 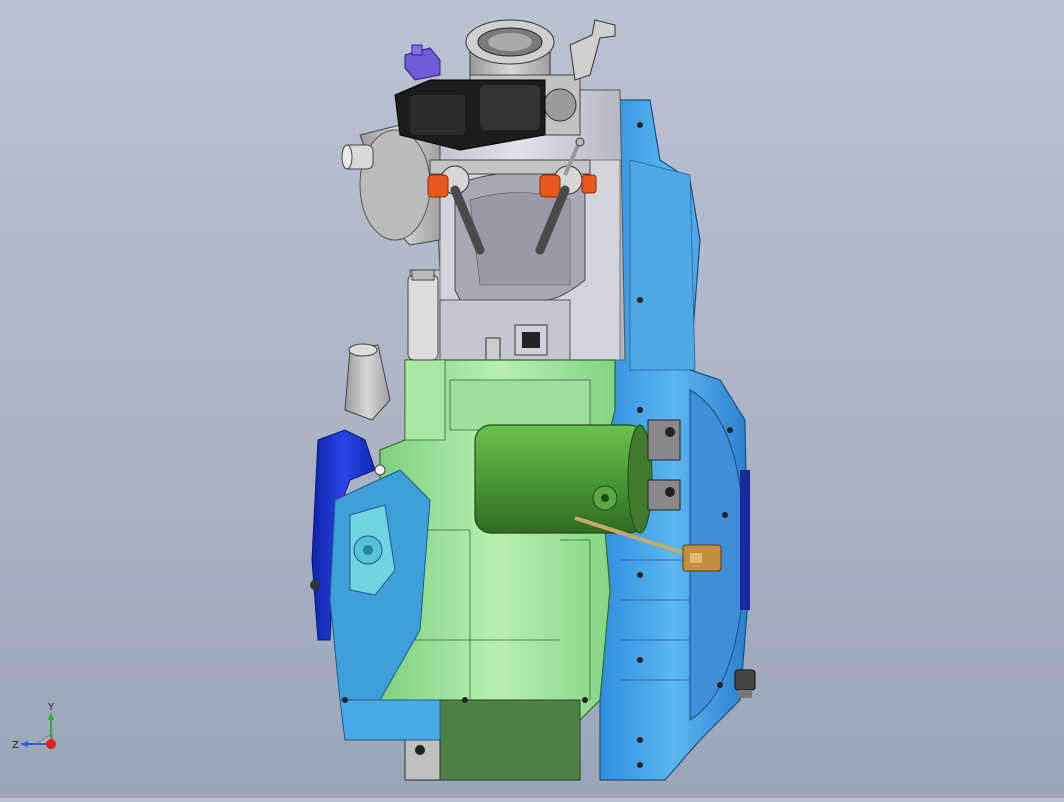 What do you see at coordinates (422, 62) in the screenshot?
I see `purple-connector` at bounding box center [422, 62].